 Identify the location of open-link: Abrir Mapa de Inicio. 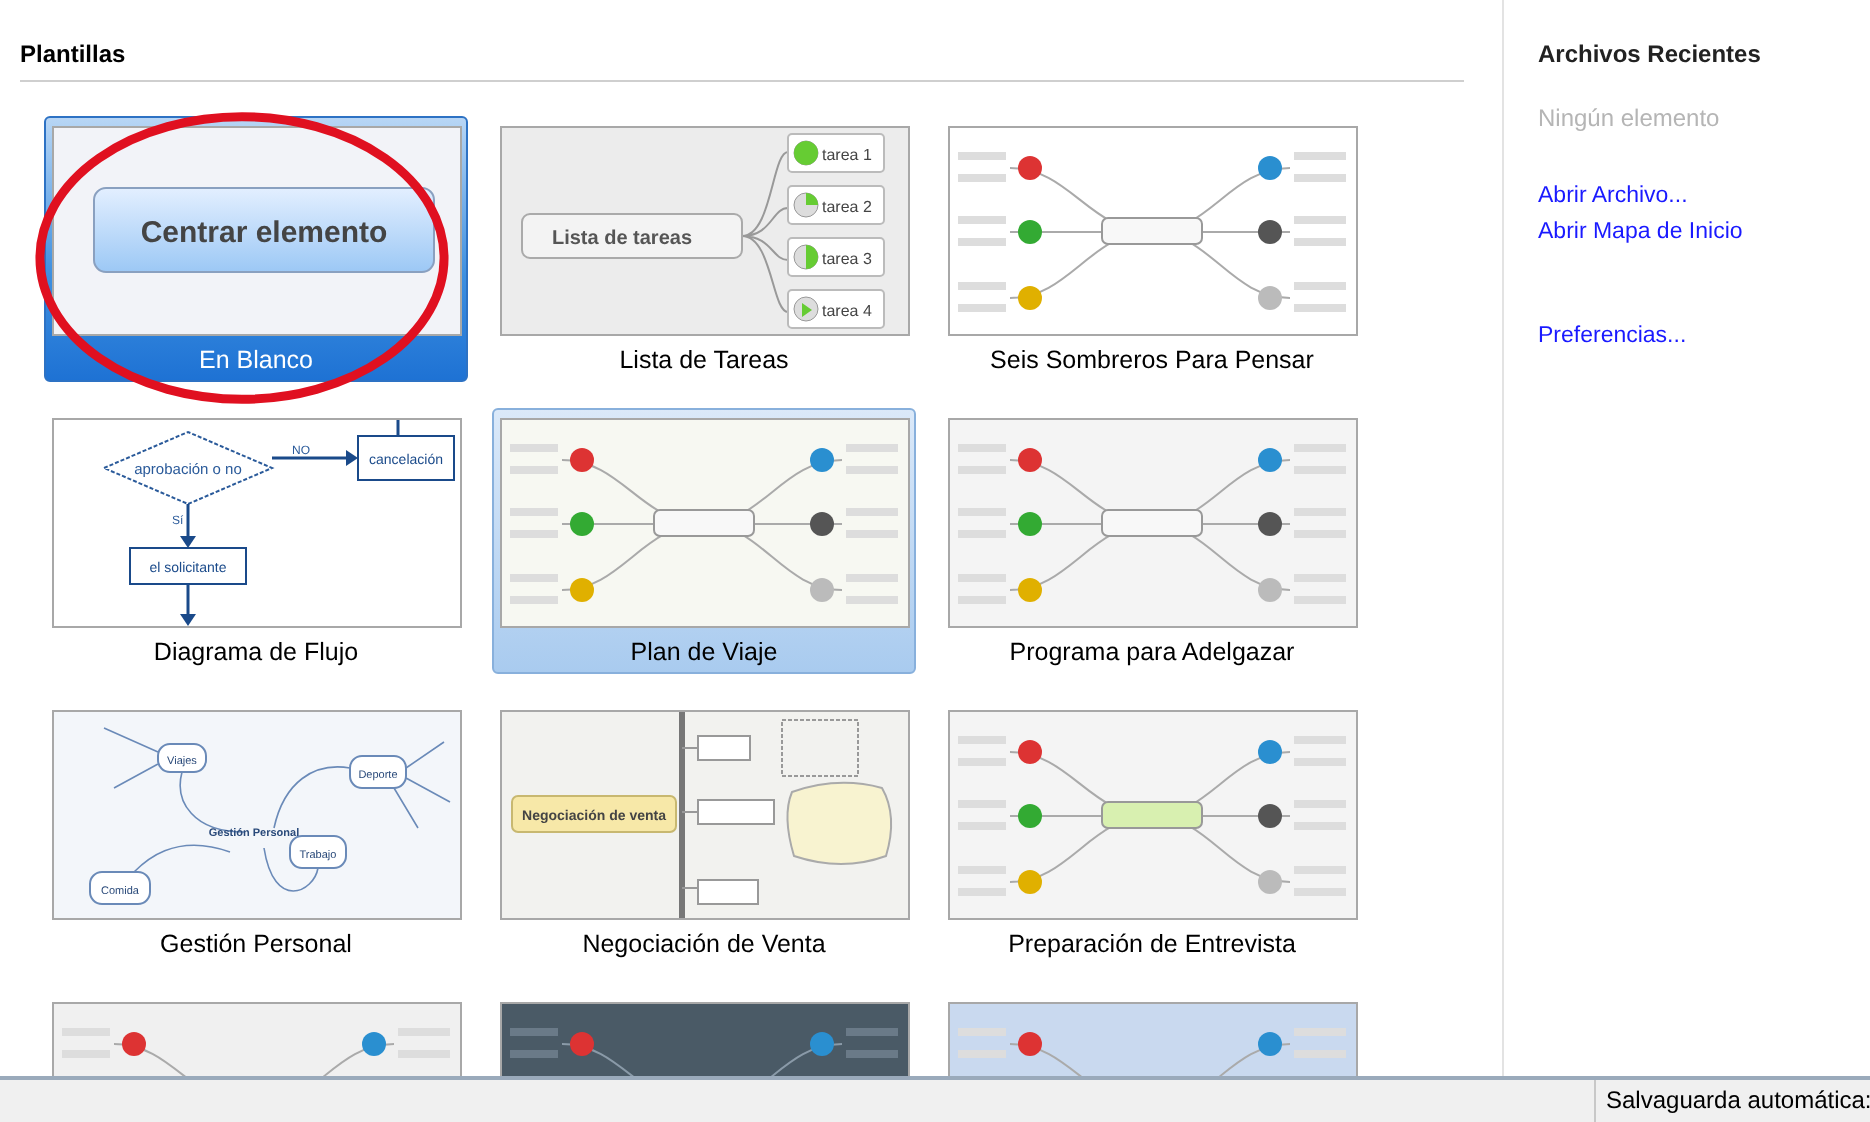
(1640, 232).